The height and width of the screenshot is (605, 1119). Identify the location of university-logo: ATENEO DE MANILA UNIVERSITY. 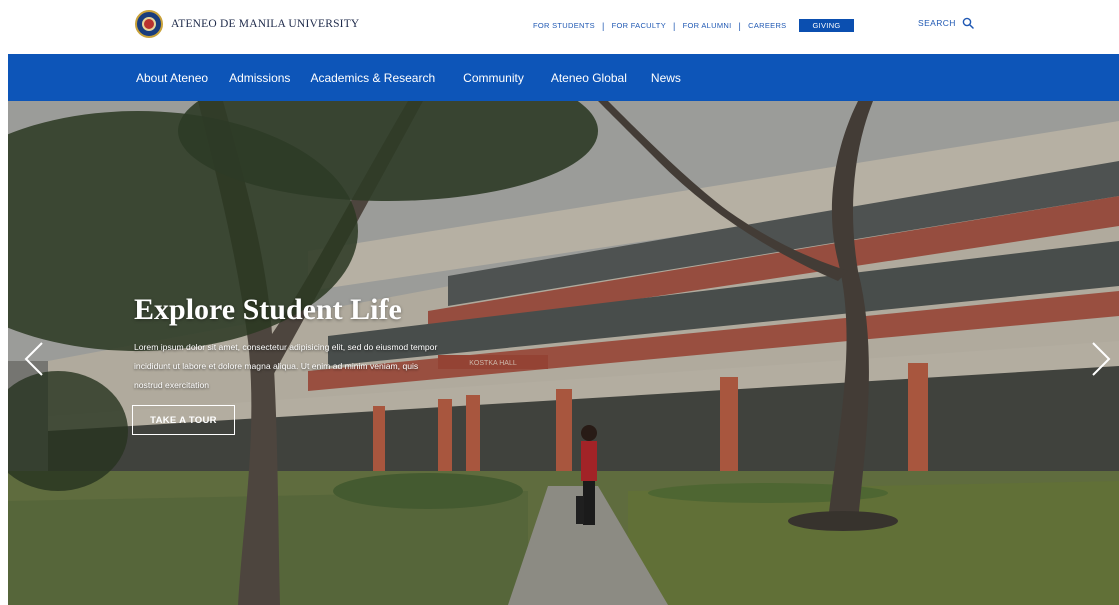
(247, 24).